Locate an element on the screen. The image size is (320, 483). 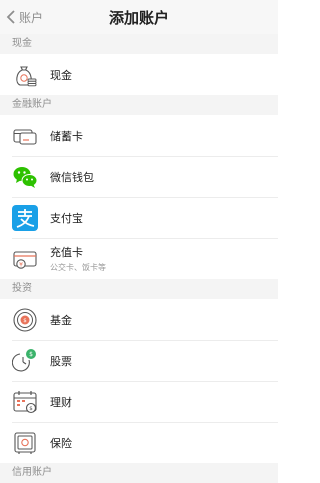
bank-card-icon is located at coordinates (25, 136).